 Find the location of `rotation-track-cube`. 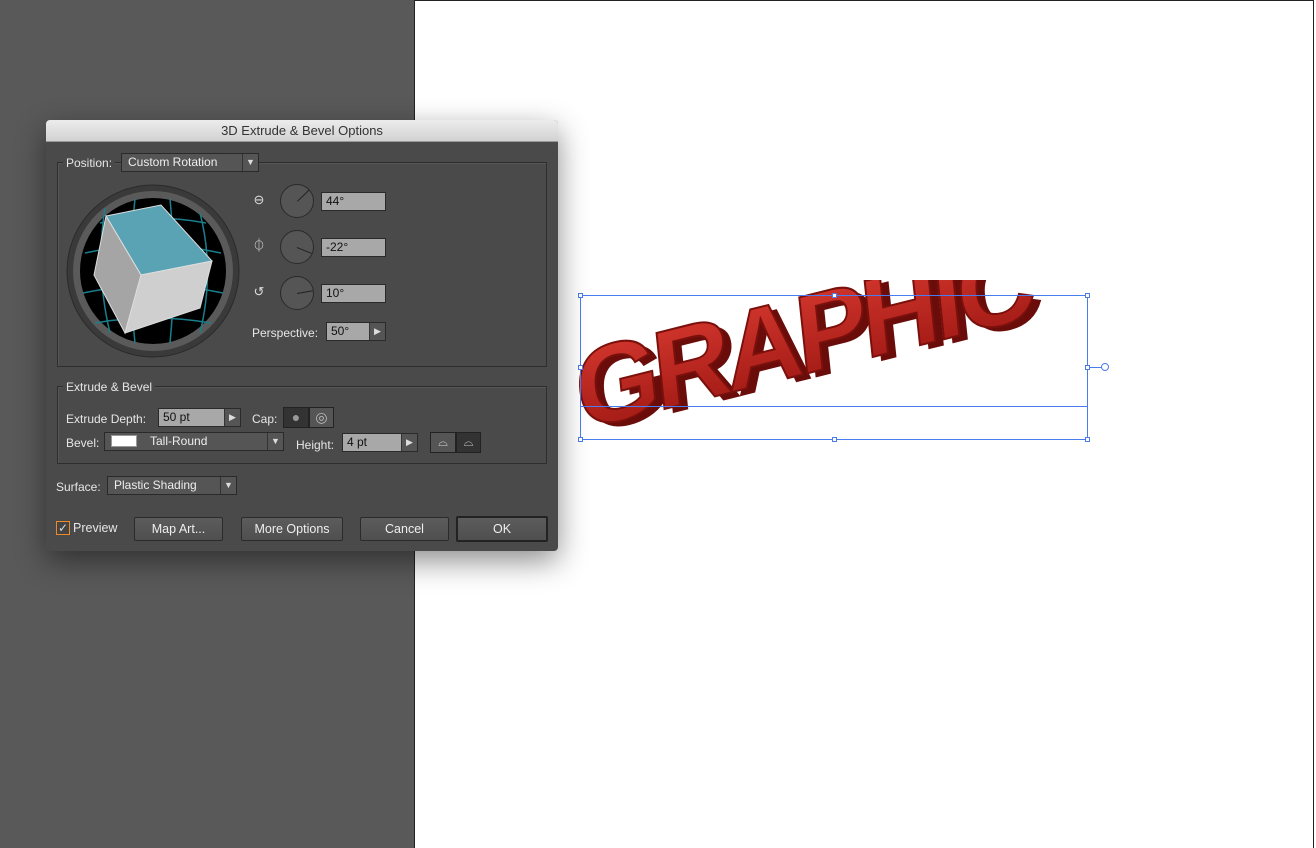

rotation-track-cube is located at coordinates (153, 271).